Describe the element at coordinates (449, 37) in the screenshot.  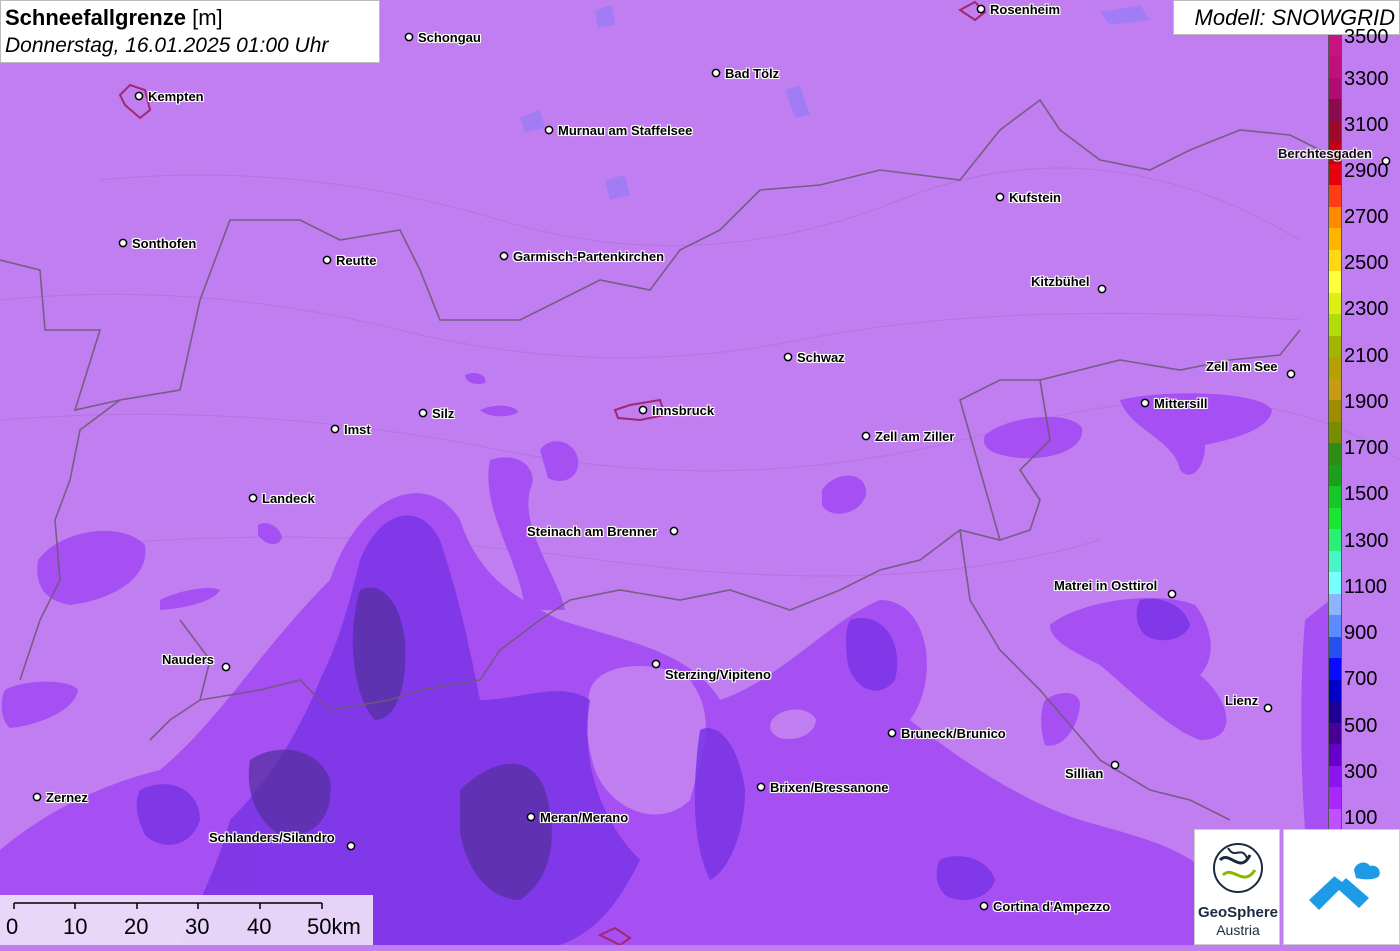
I see `city-label: Schongau` at that location.